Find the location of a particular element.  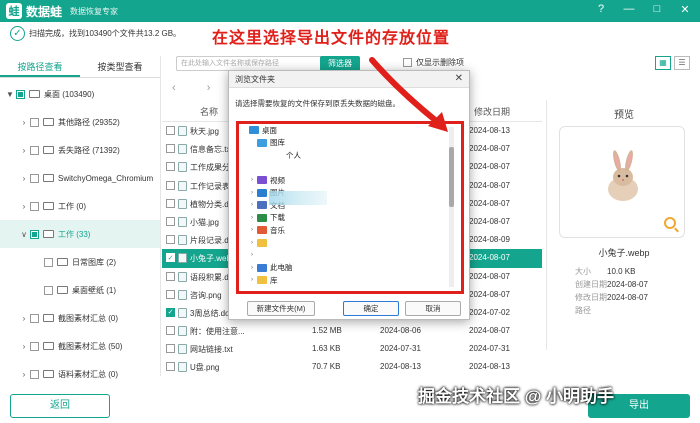

folder-tree-item: 桌面 is located at coordinates (343, 130).